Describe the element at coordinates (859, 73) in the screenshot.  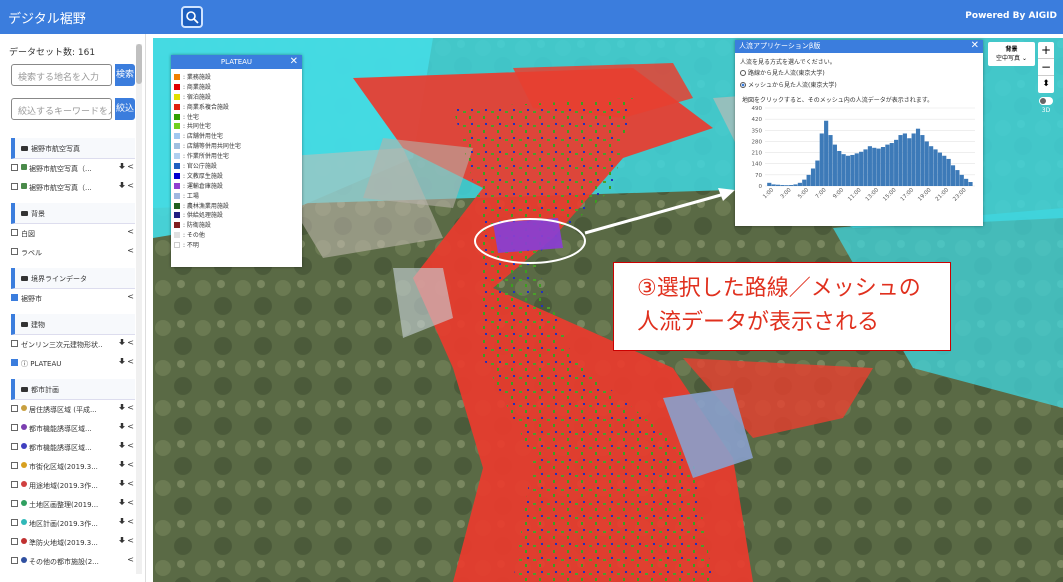
I see `flow-option-route: 路線から見た人流(東京大学)` at that location.